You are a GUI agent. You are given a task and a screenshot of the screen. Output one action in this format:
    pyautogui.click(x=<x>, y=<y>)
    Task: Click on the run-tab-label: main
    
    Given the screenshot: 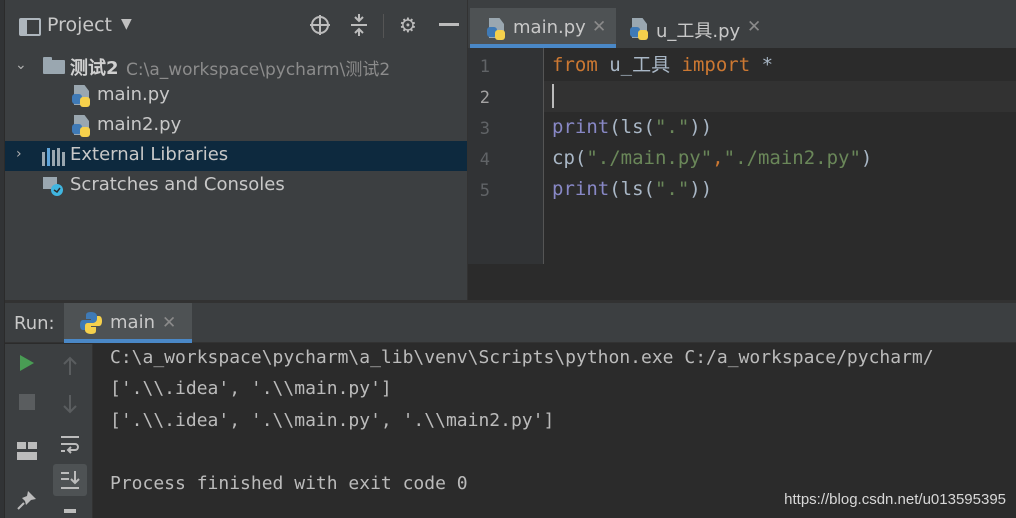 What is the action you would take?
    pyautogui.click(x=132, y=322)
    